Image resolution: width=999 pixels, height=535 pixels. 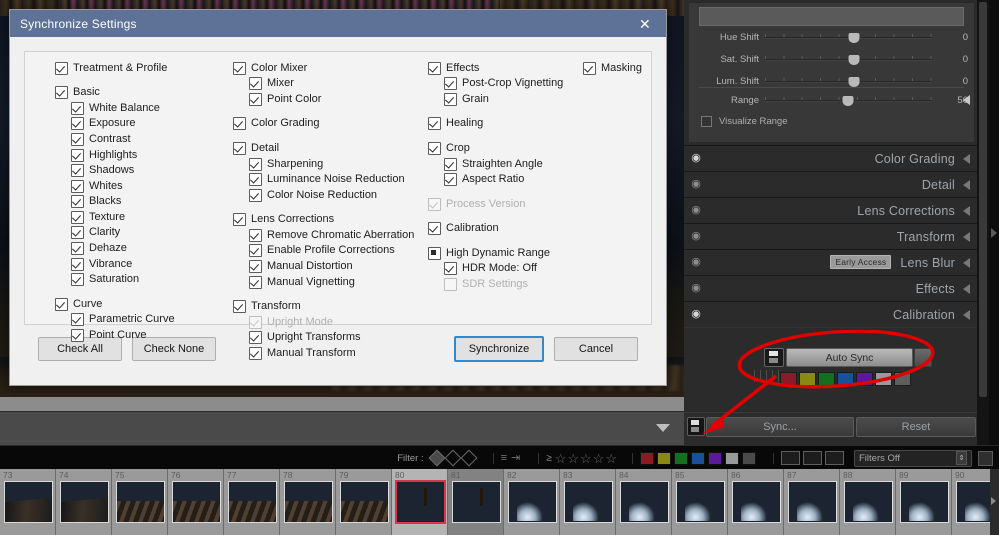 What do you see at coordinates (115, 124) in the screenshot?
I see `checkbox-child-row: Exposure` at bounding box center [115, 124].